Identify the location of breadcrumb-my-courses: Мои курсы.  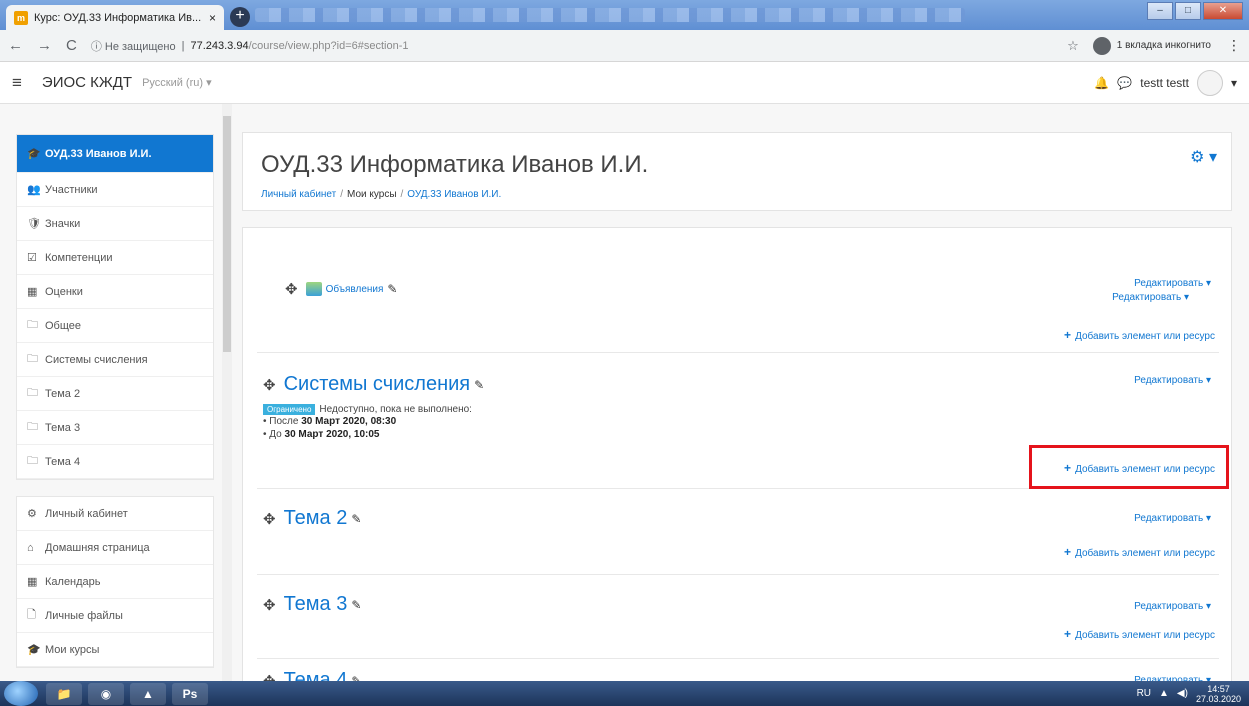
(372, 194).